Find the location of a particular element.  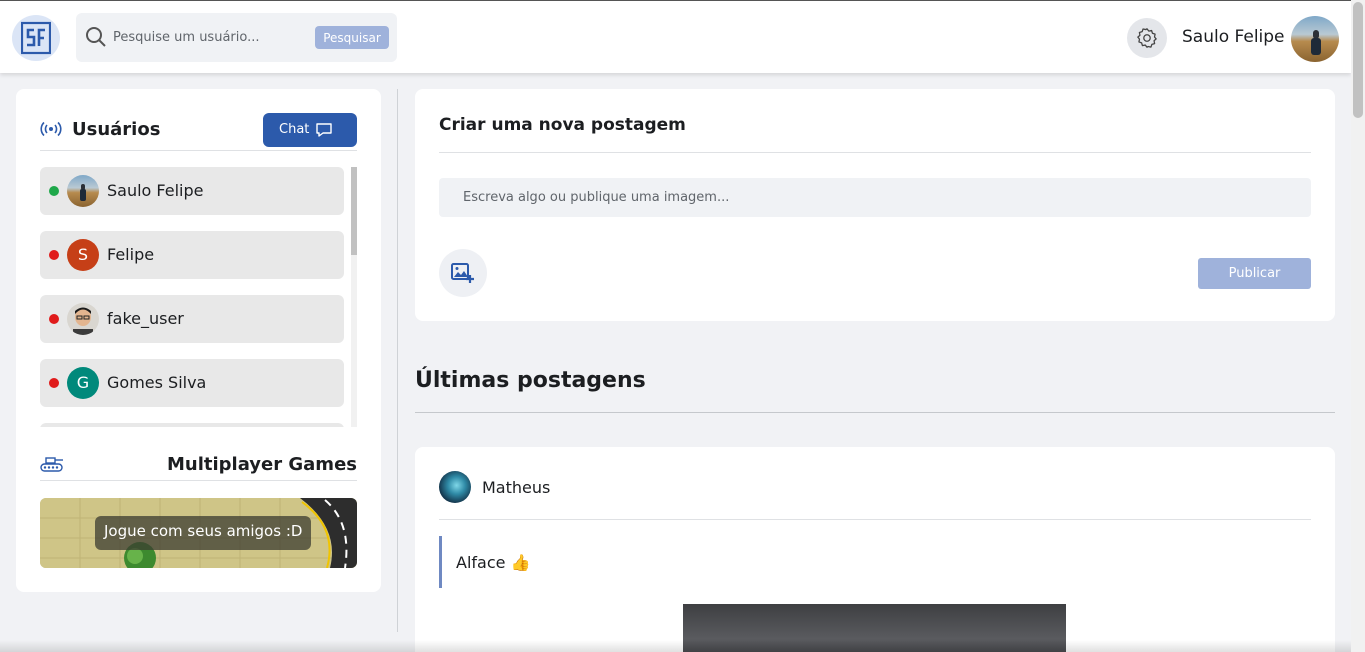

list-item is located at coordinates (192, 425).